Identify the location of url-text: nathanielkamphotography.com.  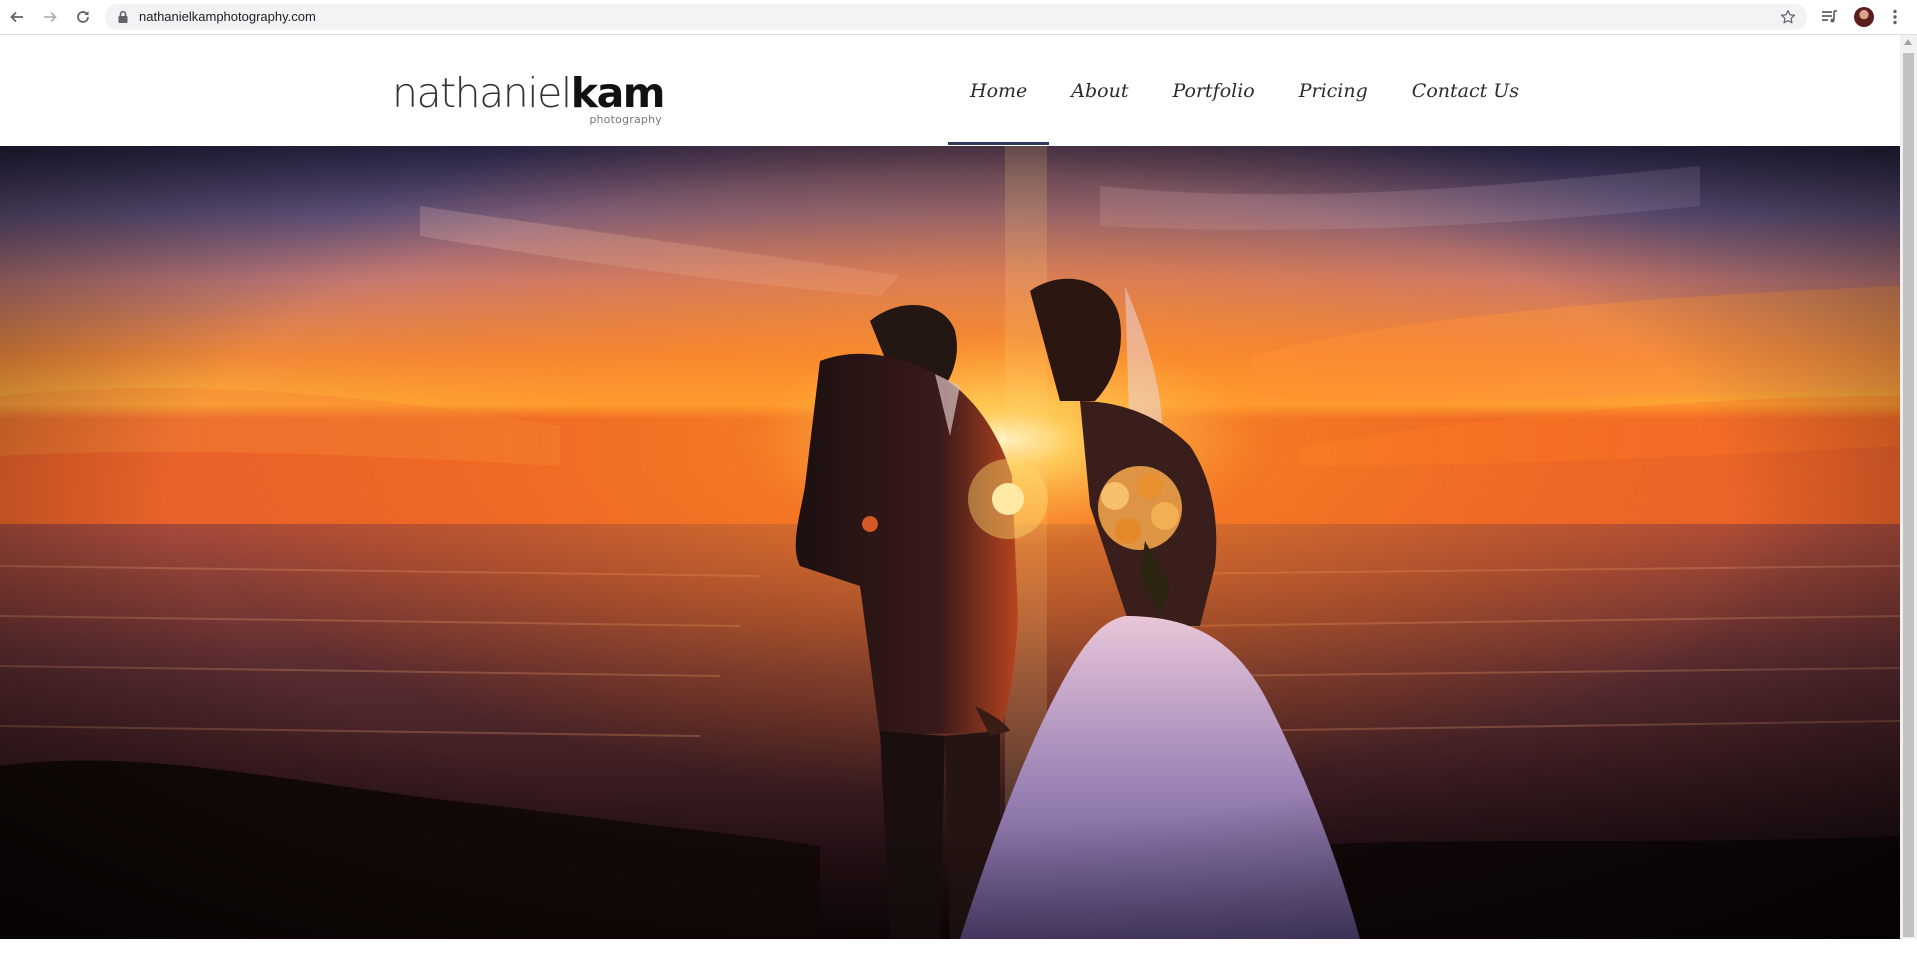
(227, 16).